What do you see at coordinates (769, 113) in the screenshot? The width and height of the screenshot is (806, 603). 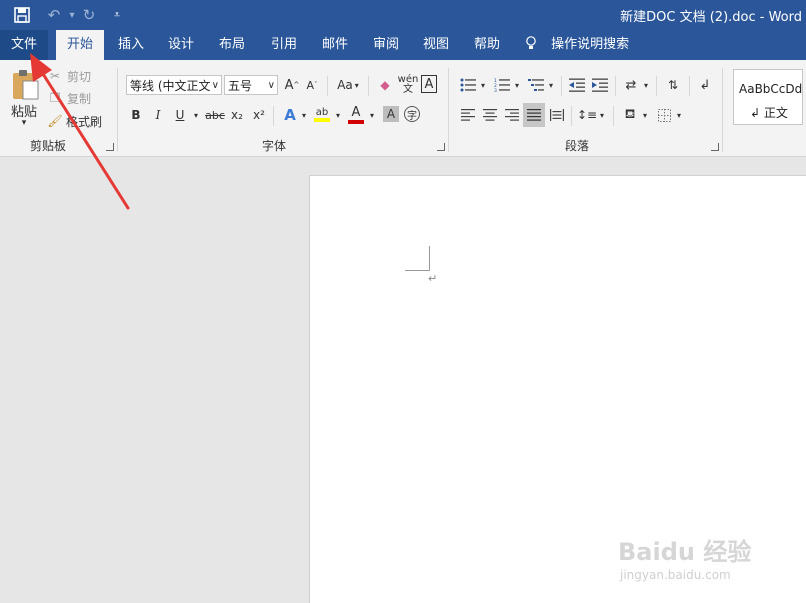 I see `style-name: ↲ 正文` at bounding box center [769, 113].